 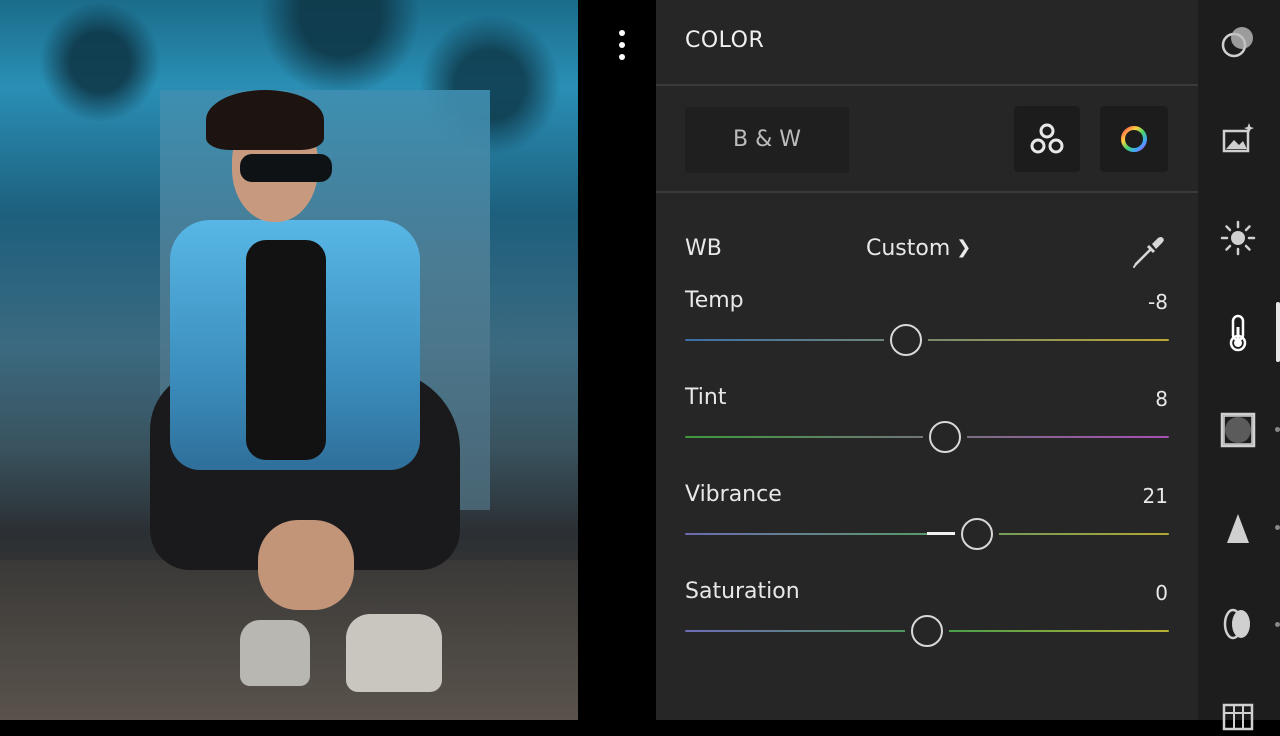 I want to click on vibrance-slider, so click(x=927, y=534).